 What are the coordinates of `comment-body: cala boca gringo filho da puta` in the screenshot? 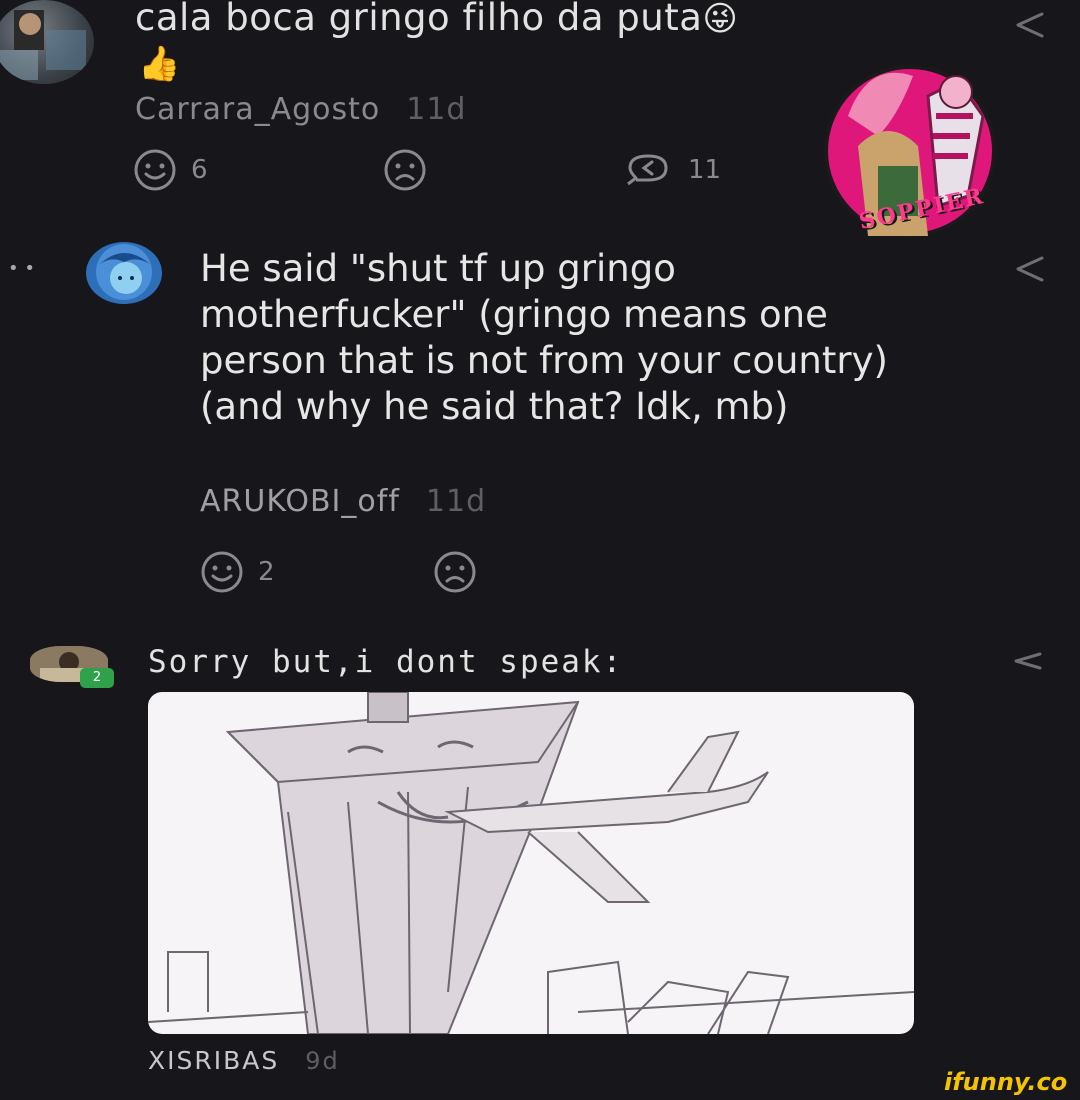 It's located at (419, 19).